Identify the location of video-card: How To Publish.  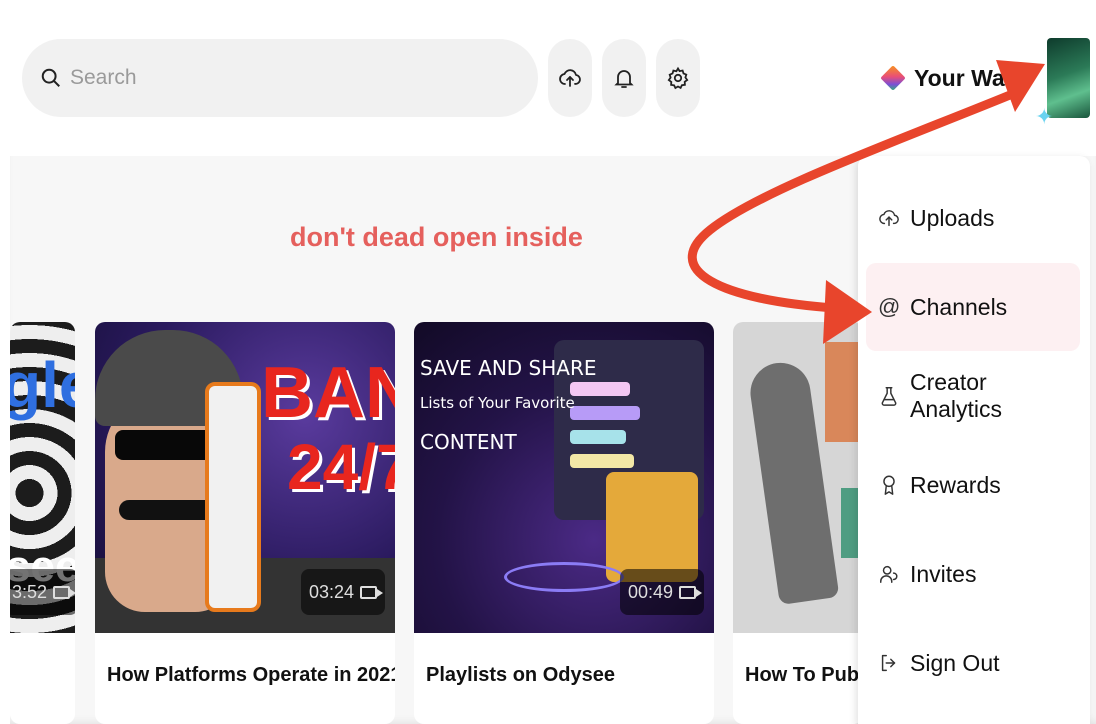
(798, 523).